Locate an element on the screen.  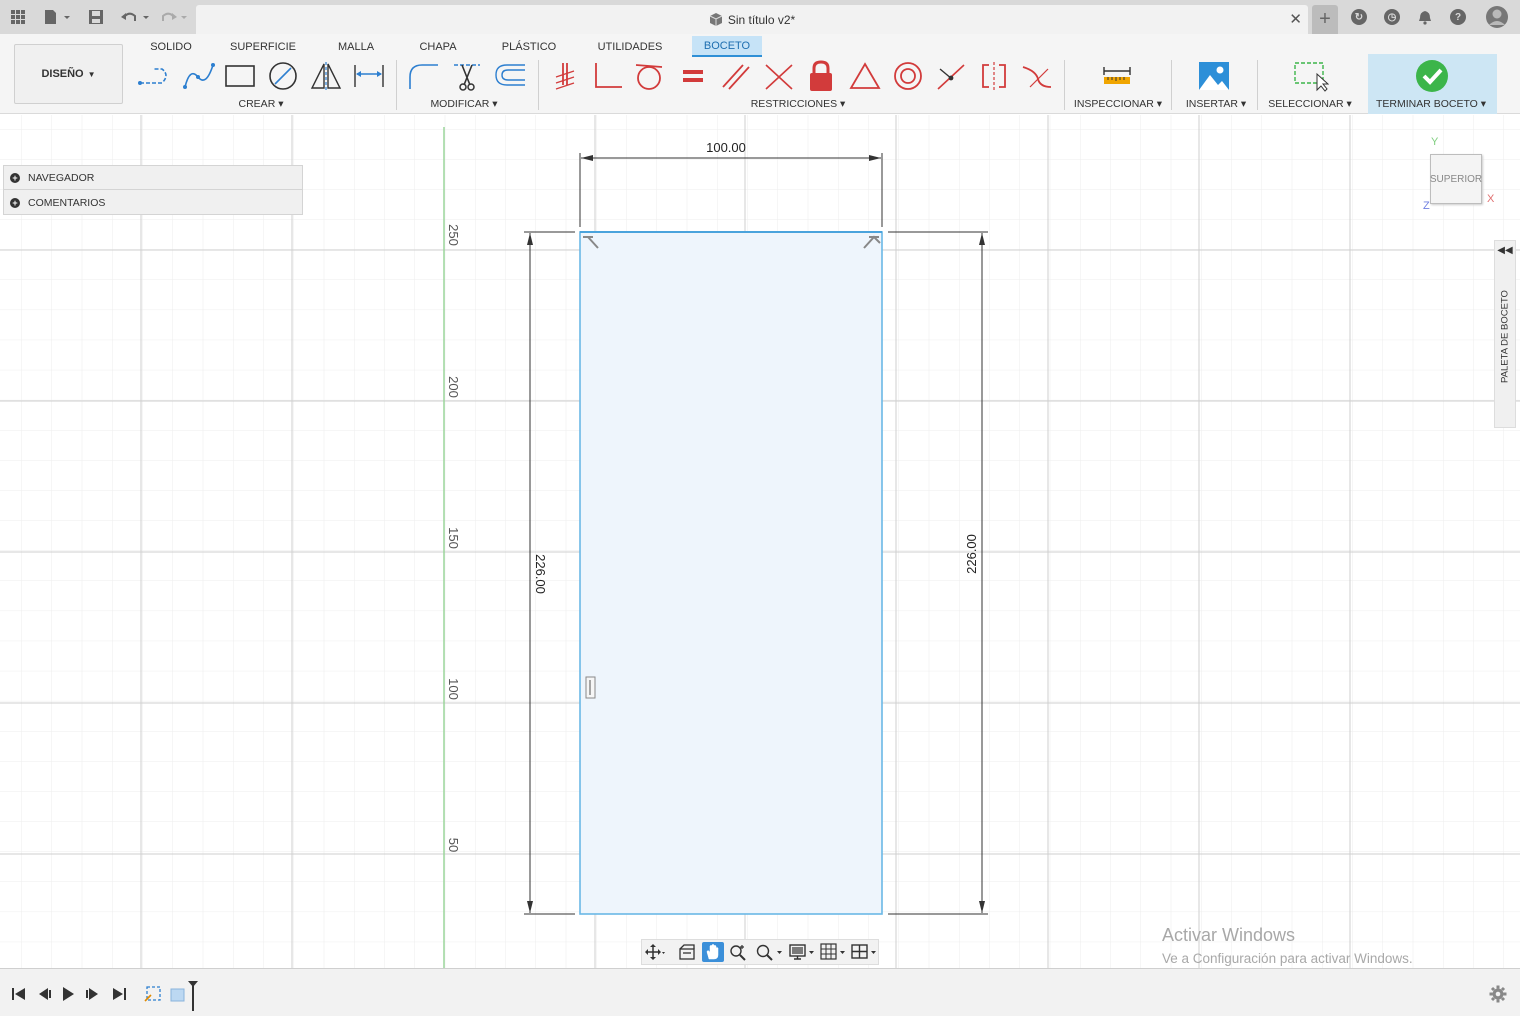
spline-tool-icon is located at coordinates (199, 76).